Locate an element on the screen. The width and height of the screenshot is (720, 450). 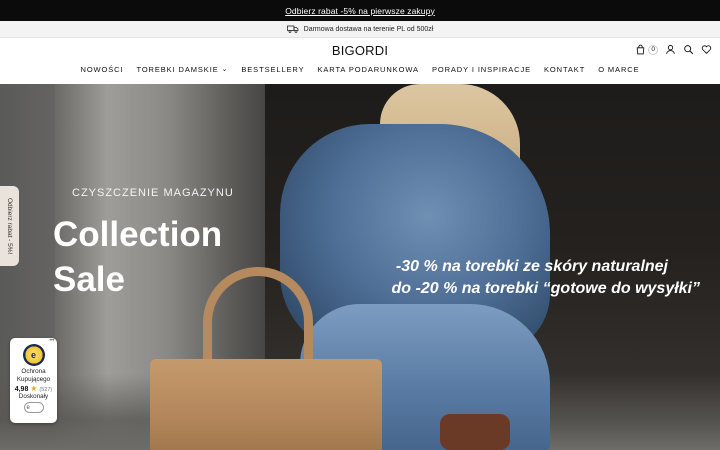
hero-promo-line-2: do -20 % na torebki “gotowe do wysyłki” is located at coordinates (546, 288).